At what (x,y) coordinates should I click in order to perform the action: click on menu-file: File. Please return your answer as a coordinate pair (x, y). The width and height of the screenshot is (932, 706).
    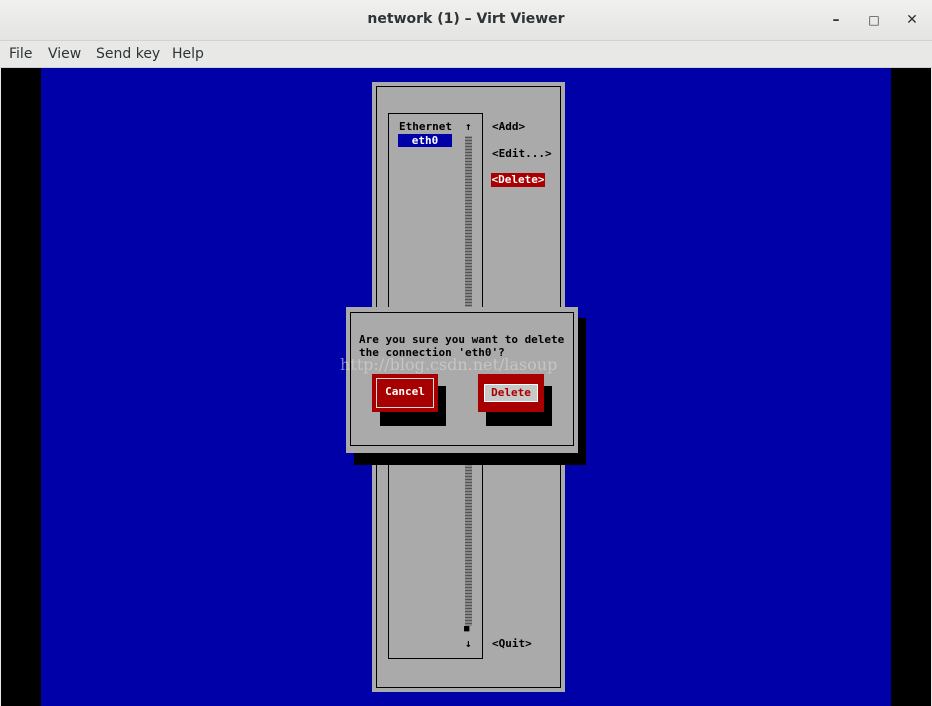
    Looking at the image, I should click on (20, 54).